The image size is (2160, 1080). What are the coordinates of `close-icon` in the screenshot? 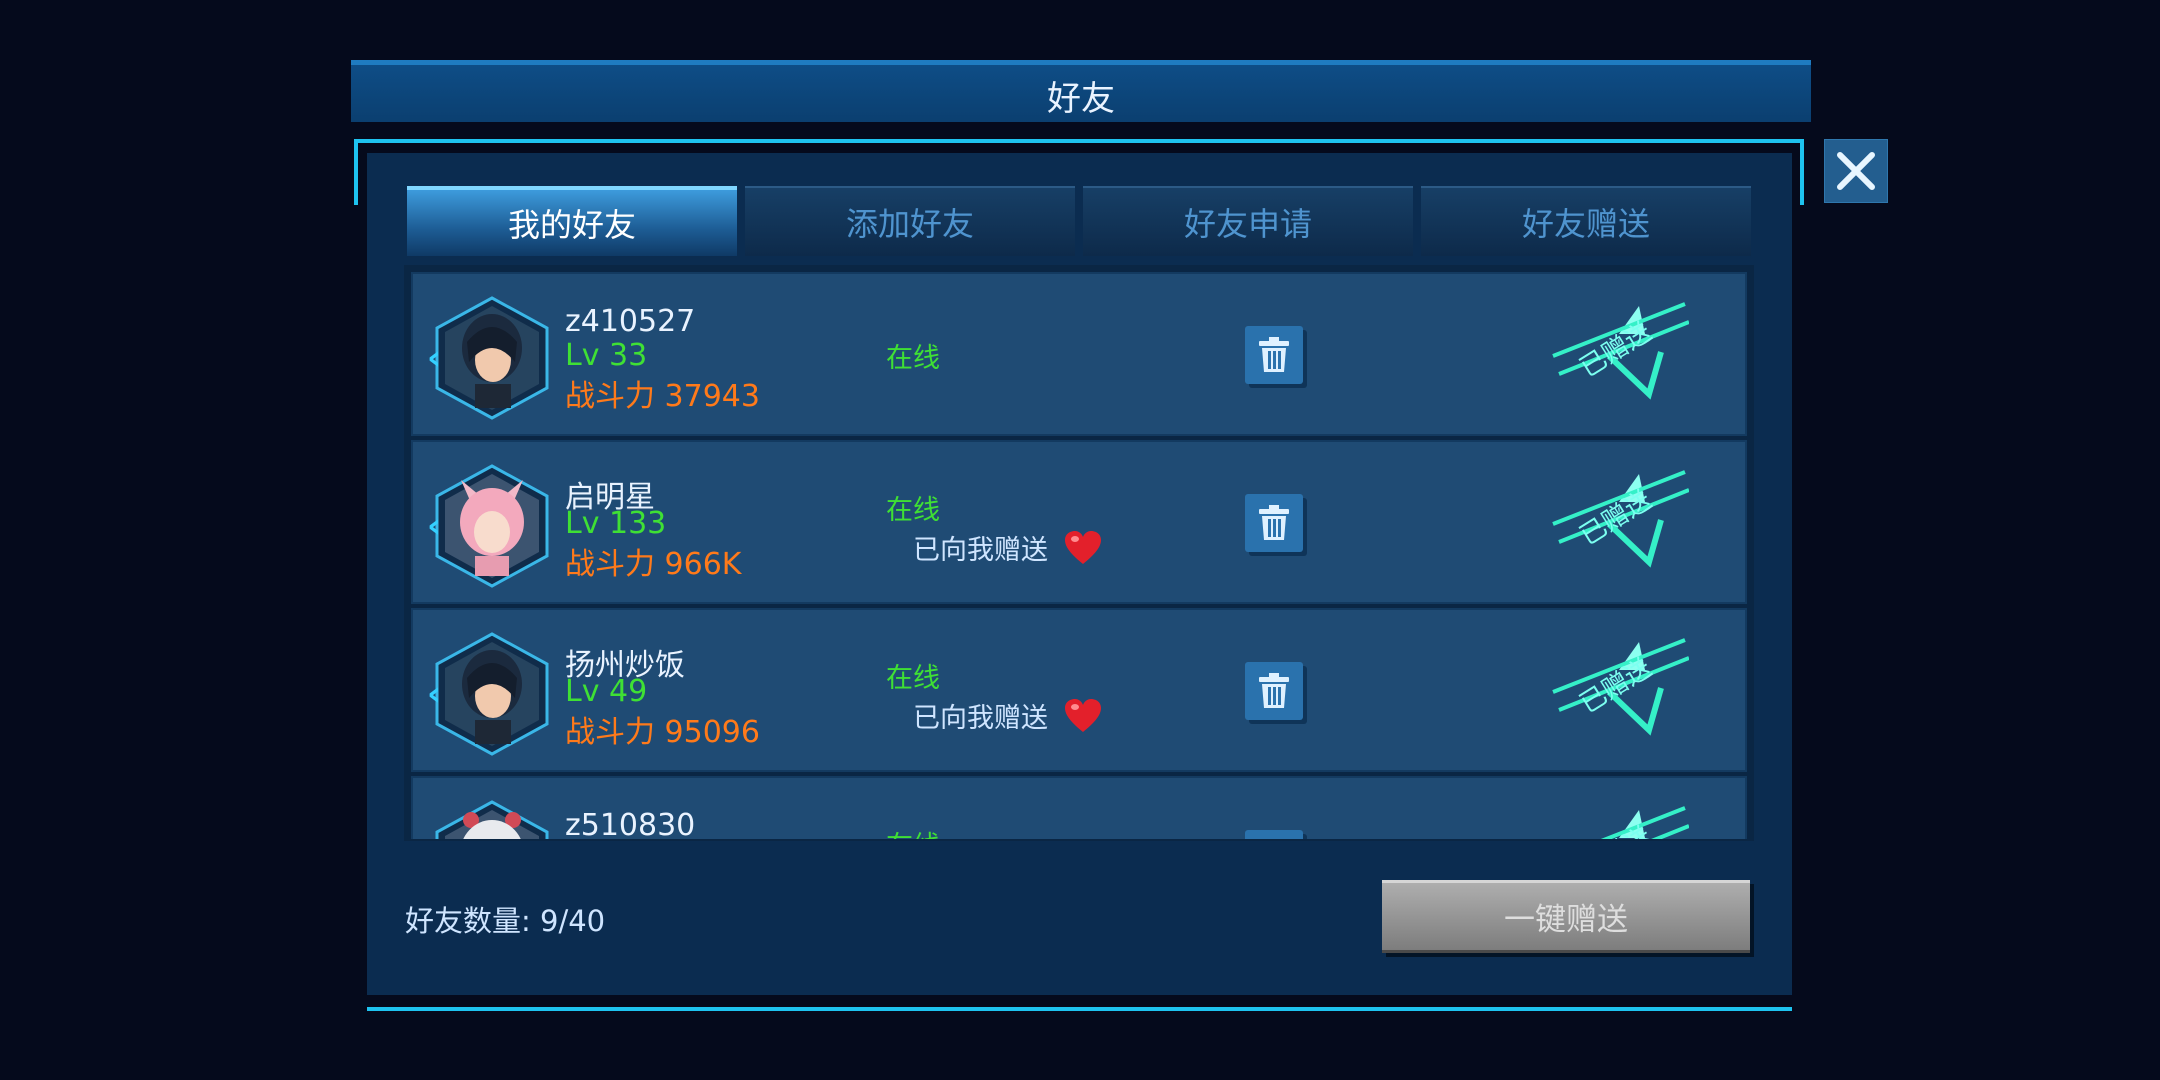 It's located at (1856, 171).